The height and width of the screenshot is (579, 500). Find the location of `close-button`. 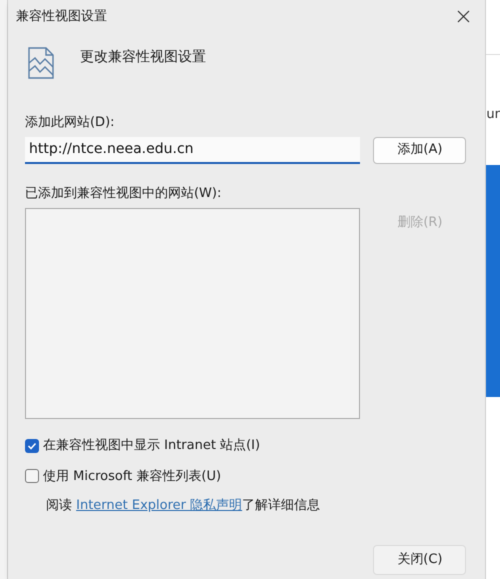

close-button is located at coordinates (463, 16).